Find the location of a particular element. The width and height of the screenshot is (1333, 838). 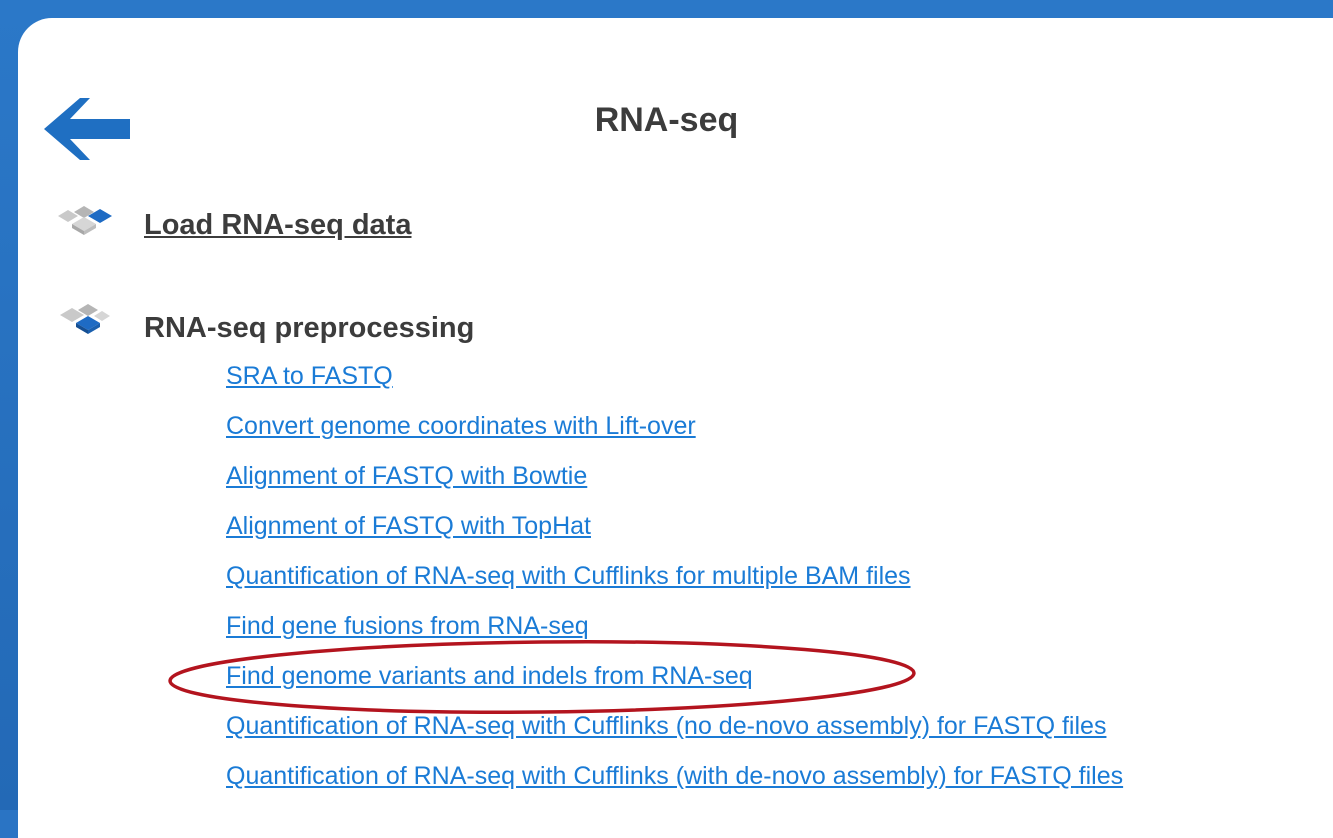

list-item: SRA to FASTQ is located at coordinates (674, 382).